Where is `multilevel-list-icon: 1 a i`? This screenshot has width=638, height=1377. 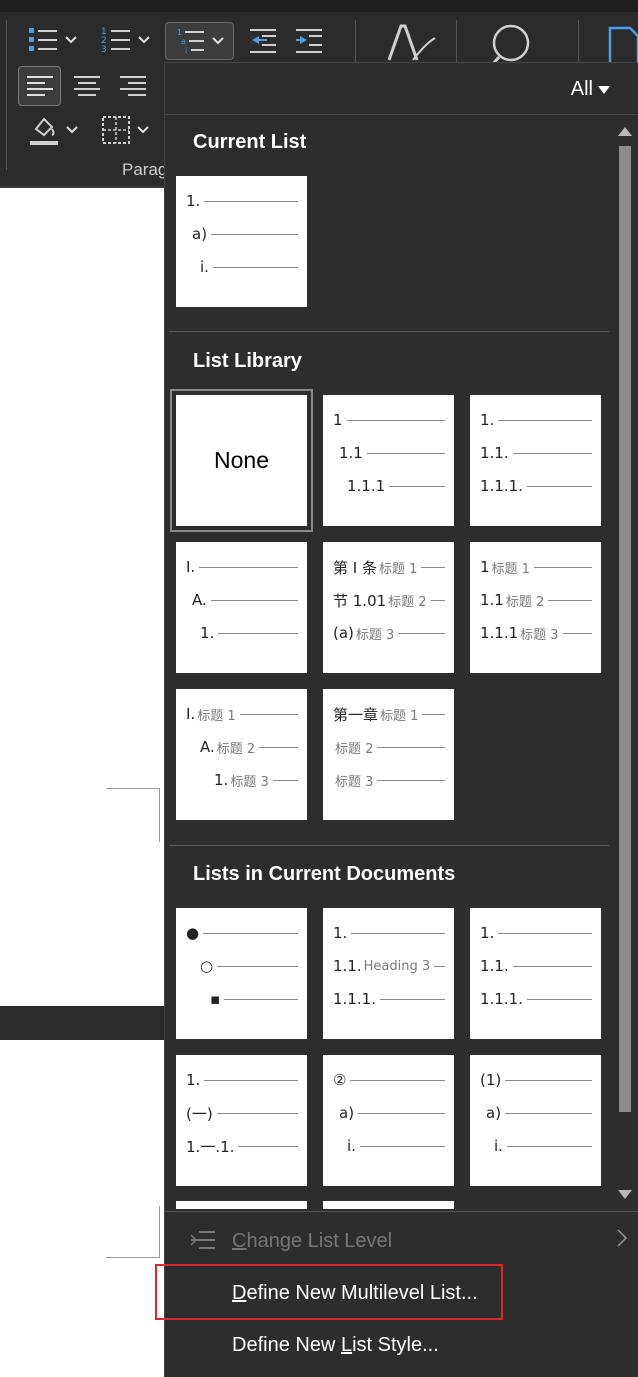 multilevel-list-icon: 1 a i is located at coordinates (191, 41).